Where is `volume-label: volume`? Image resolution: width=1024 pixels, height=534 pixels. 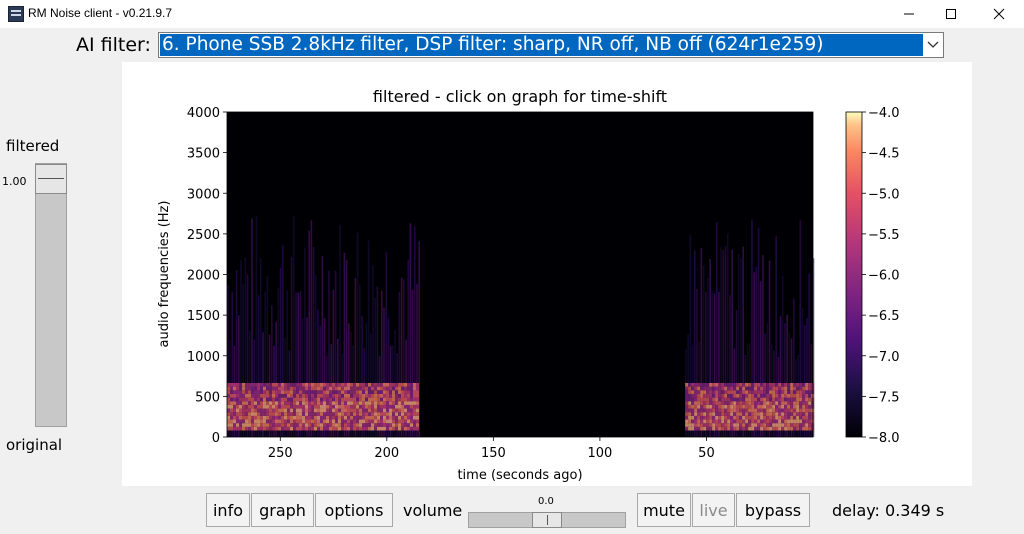
volume-label: volume is located at coordinates (433, 510).